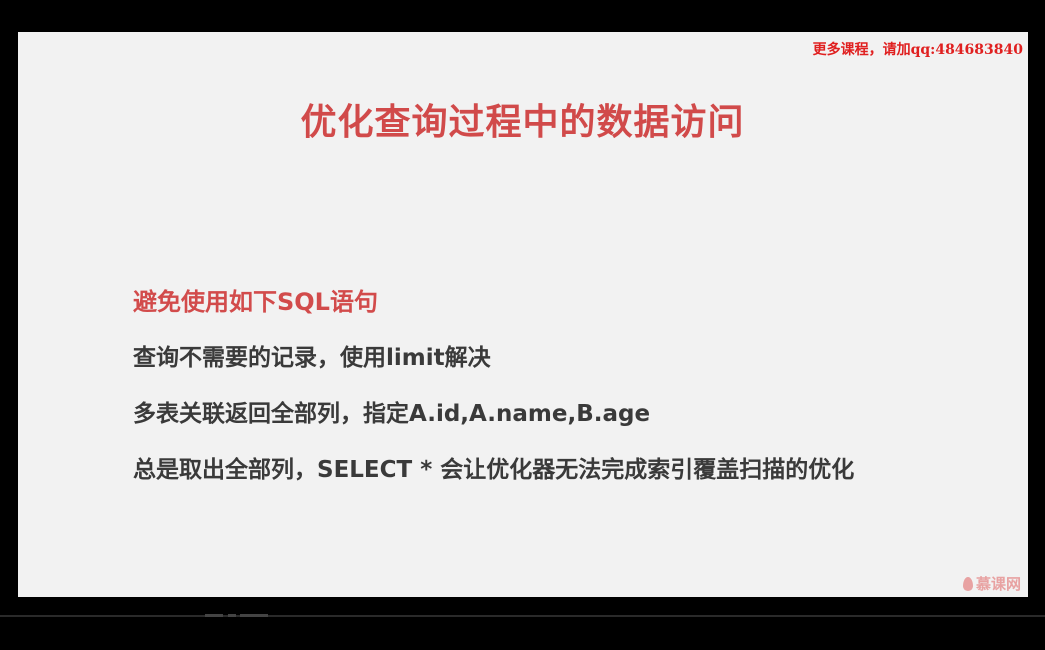  What do you see at coordinates (522, 616) in the screenshot?
I see `video-progress-track` at bounding box center [522, 616].